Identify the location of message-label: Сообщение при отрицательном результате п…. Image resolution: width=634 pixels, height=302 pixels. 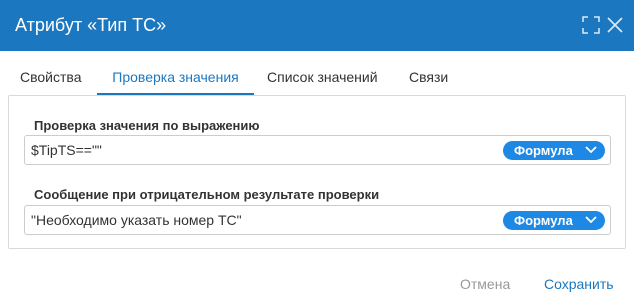
(207, 194).